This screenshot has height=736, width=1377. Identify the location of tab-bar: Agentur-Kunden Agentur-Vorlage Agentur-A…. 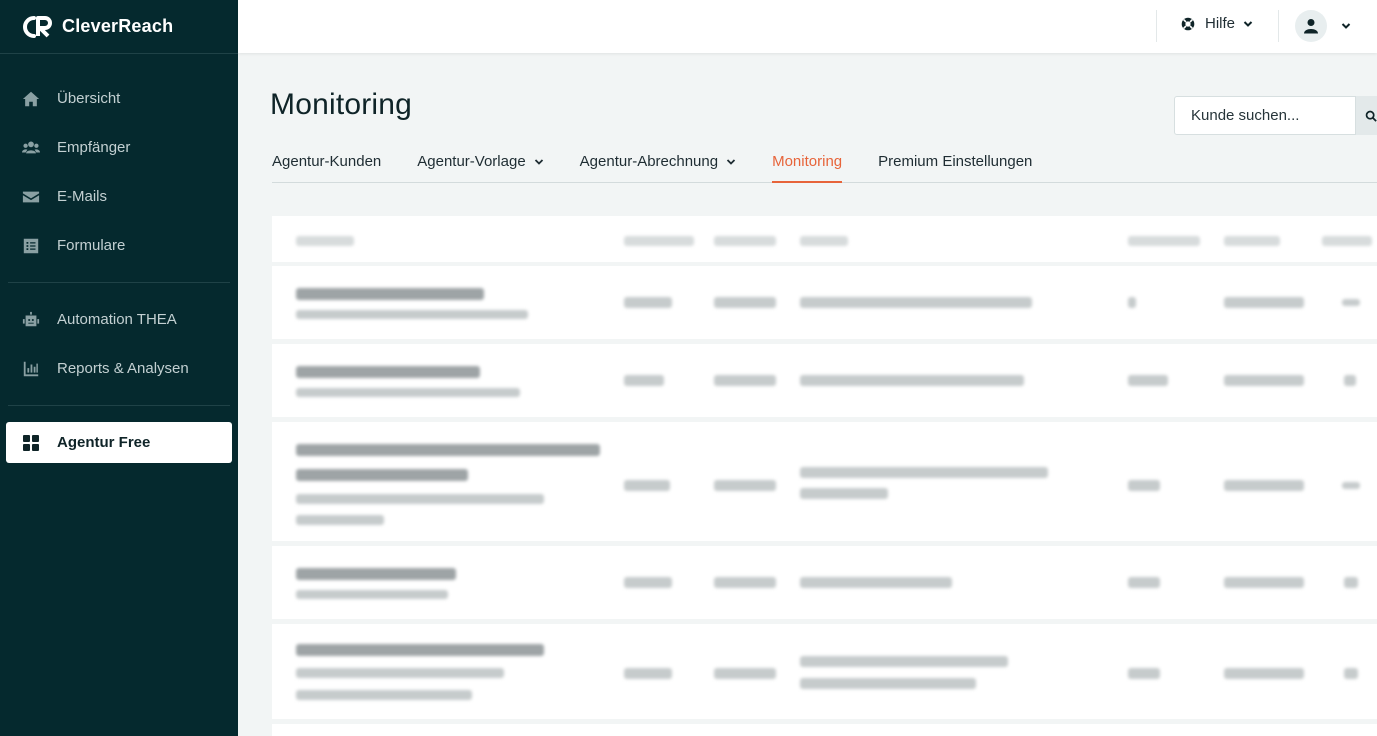
(824, 166).